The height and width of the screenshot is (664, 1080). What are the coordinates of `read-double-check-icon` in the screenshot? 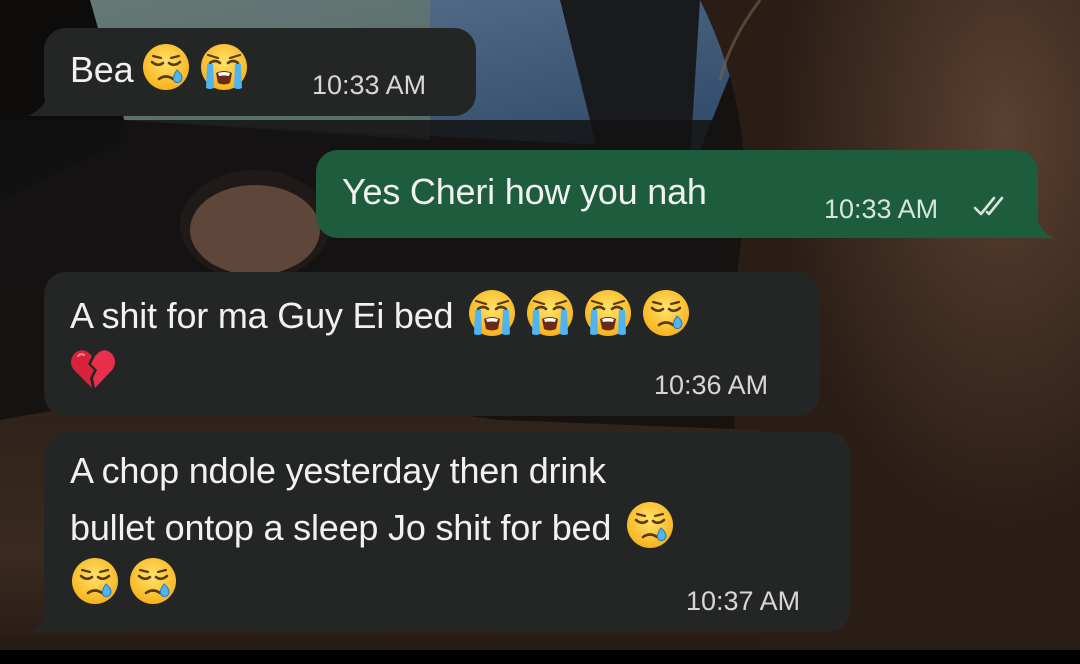 It's located at (988, 206).